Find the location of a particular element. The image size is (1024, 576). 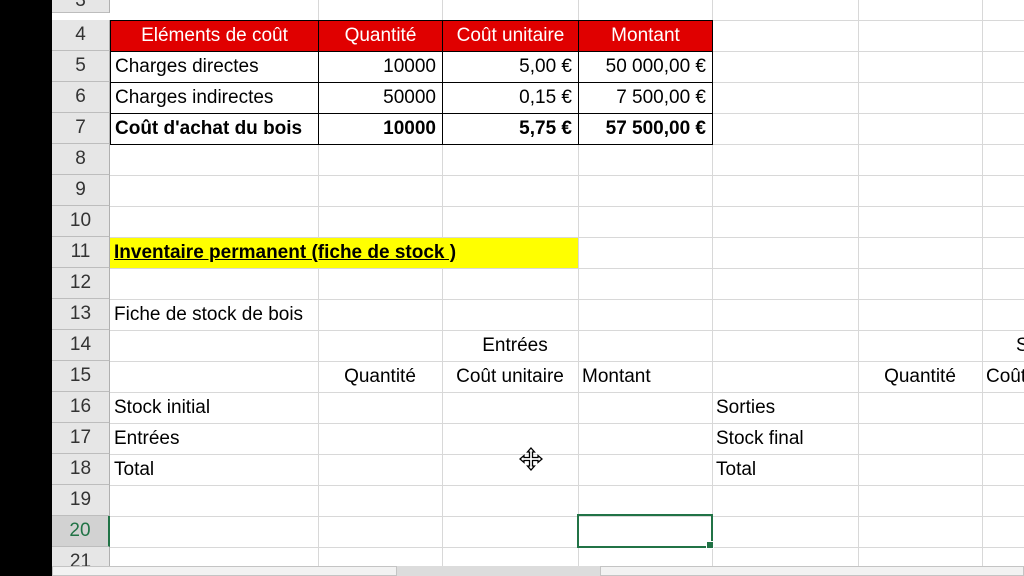

entries-header: Entrées is located at coordinates (515, 345).